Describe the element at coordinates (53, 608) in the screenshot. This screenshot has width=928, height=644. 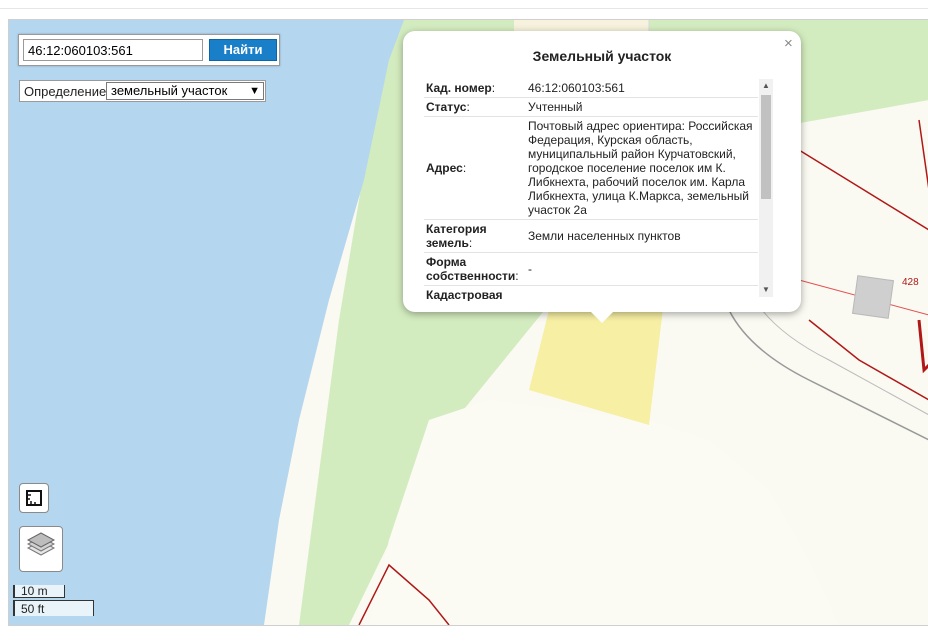
I see `scale-imperial: 50 ft` at that location.